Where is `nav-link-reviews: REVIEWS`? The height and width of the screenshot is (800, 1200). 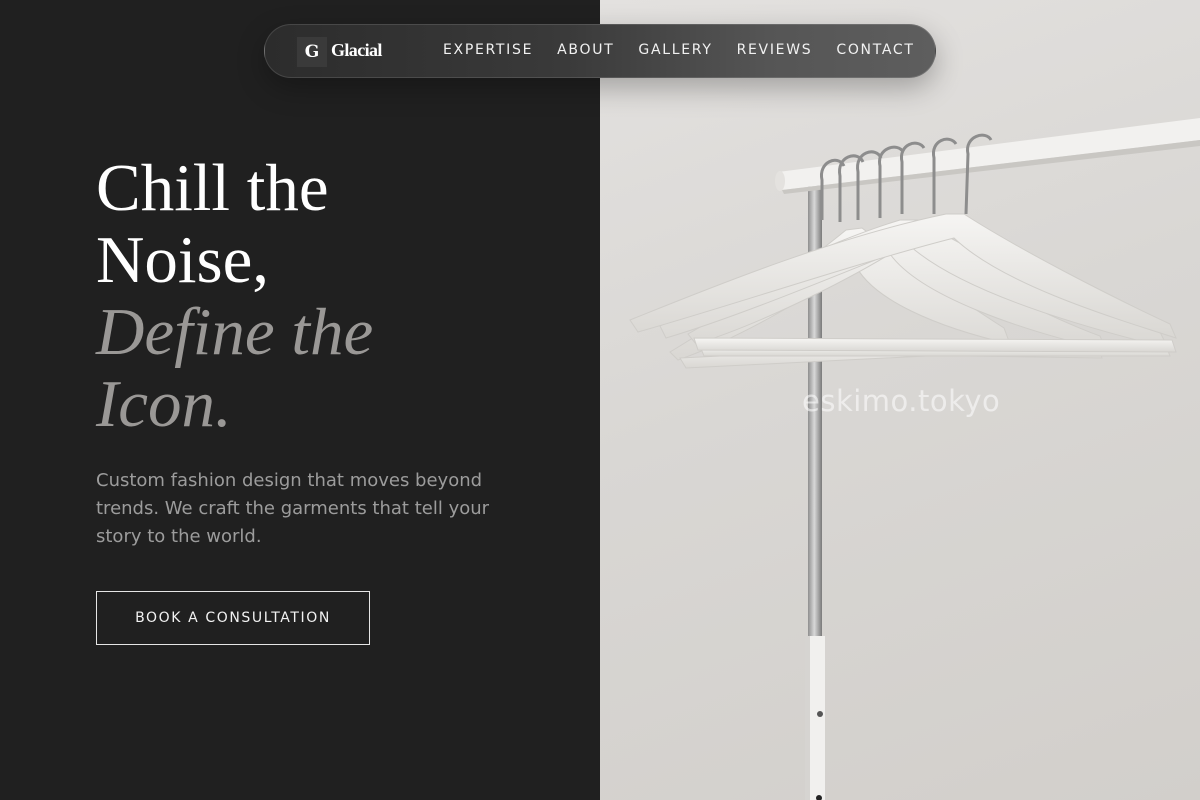
nav-link-reviews: REVIEWS is located at coordinates (775, 50).